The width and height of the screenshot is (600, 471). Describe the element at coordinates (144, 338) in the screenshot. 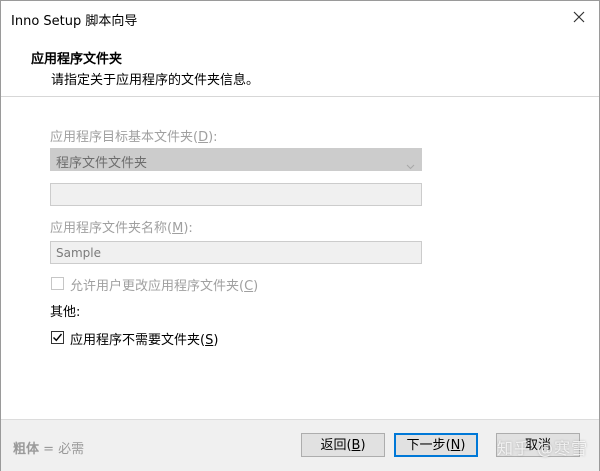

I see `no-folder-label: 应用程序不需要文件夹(S)` at that location.